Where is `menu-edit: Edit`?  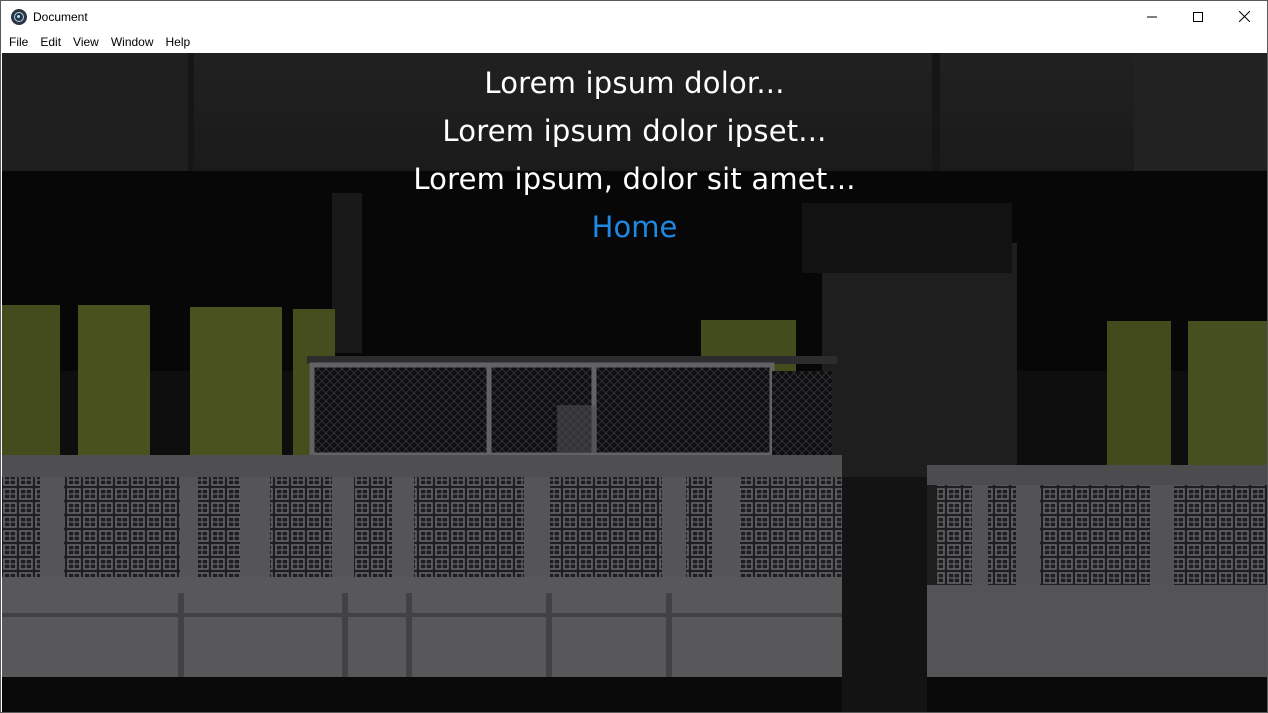 menu-edit: Edit is located at coordinates (50, 42).